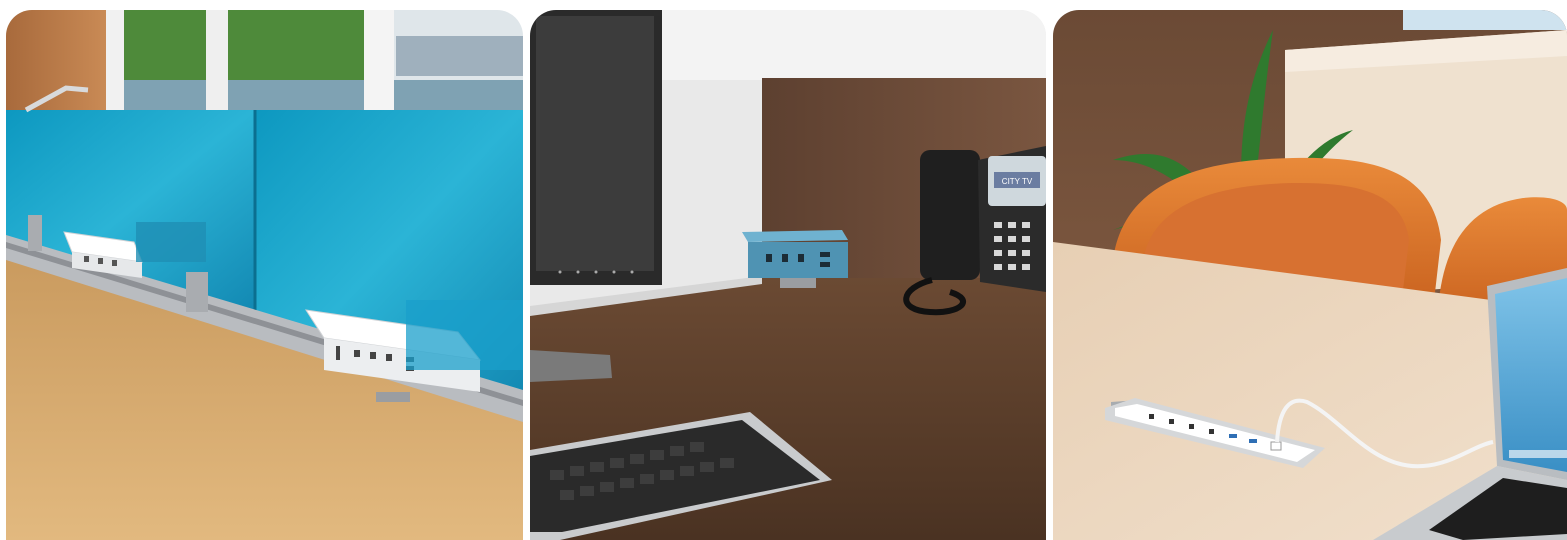 The height and width of the screenshot is (540, 1567). What do you see at coordinates (115, 65) in the screenshot?
I see `window-frame` at bounding box center [115, 65].